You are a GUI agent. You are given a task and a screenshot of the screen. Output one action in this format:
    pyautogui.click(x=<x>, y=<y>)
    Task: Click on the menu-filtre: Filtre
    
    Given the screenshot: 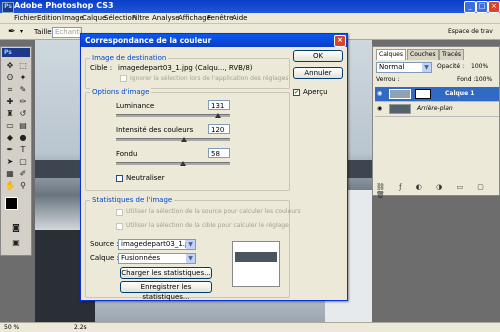 What is the action you would take?
    pyautogui.click(x=140, y=18)
    